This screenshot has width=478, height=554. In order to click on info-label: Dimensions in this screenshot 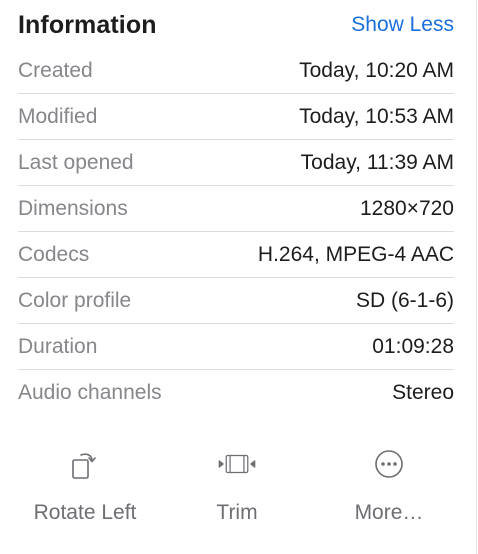, I will do `click(73, 208)`.